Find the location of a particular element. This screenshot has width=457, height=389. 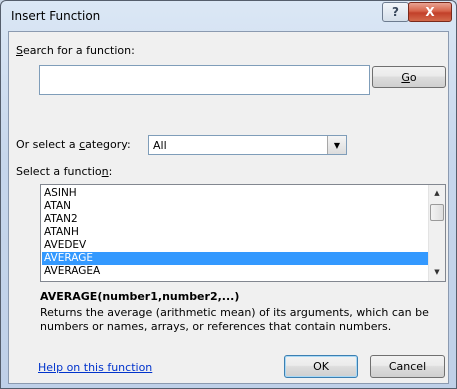

list-item: ASINH is located at coordinates (235, 193).